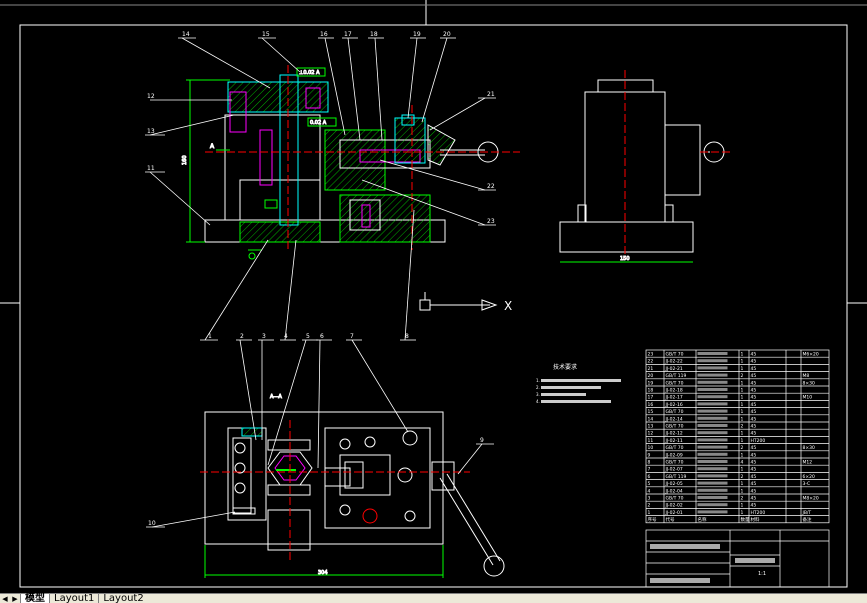 This screenshot has width=867, height=603. What do you see at coordinates (758, 441) in the screenshot?
I see `bom-cell: HT200` at bounding box center [758, 441].